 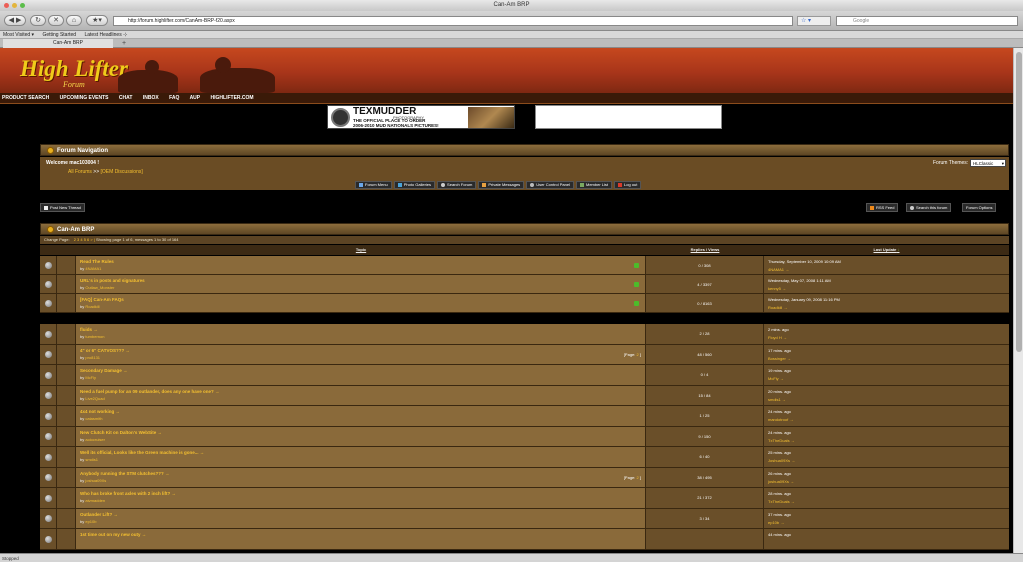 I want to click on stop-icon: ✕, so click(x=56, y=20).